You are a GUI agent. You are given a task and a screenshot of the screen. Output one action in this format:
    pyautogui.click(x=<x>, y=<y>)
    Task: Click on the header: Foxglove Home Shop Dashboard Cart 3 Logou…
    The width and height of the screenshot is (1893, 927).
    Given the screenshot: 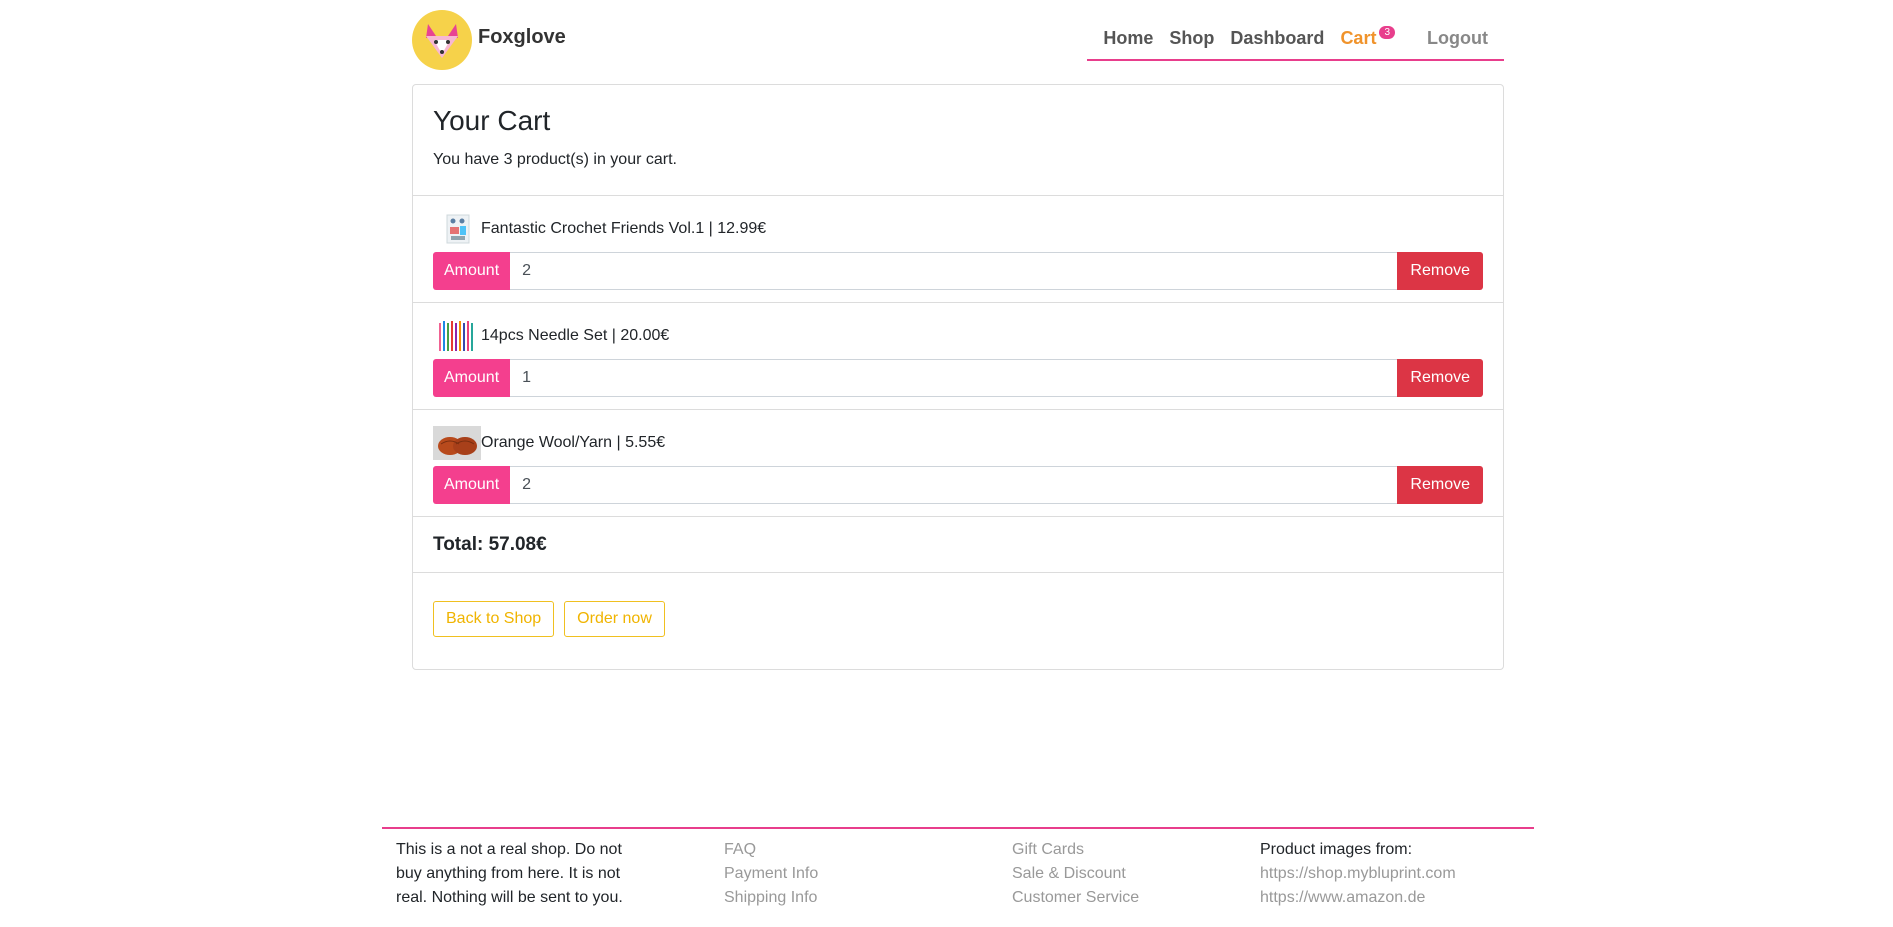 What is the action you would take?
    pyautogui.click(x=958, y=40)
    